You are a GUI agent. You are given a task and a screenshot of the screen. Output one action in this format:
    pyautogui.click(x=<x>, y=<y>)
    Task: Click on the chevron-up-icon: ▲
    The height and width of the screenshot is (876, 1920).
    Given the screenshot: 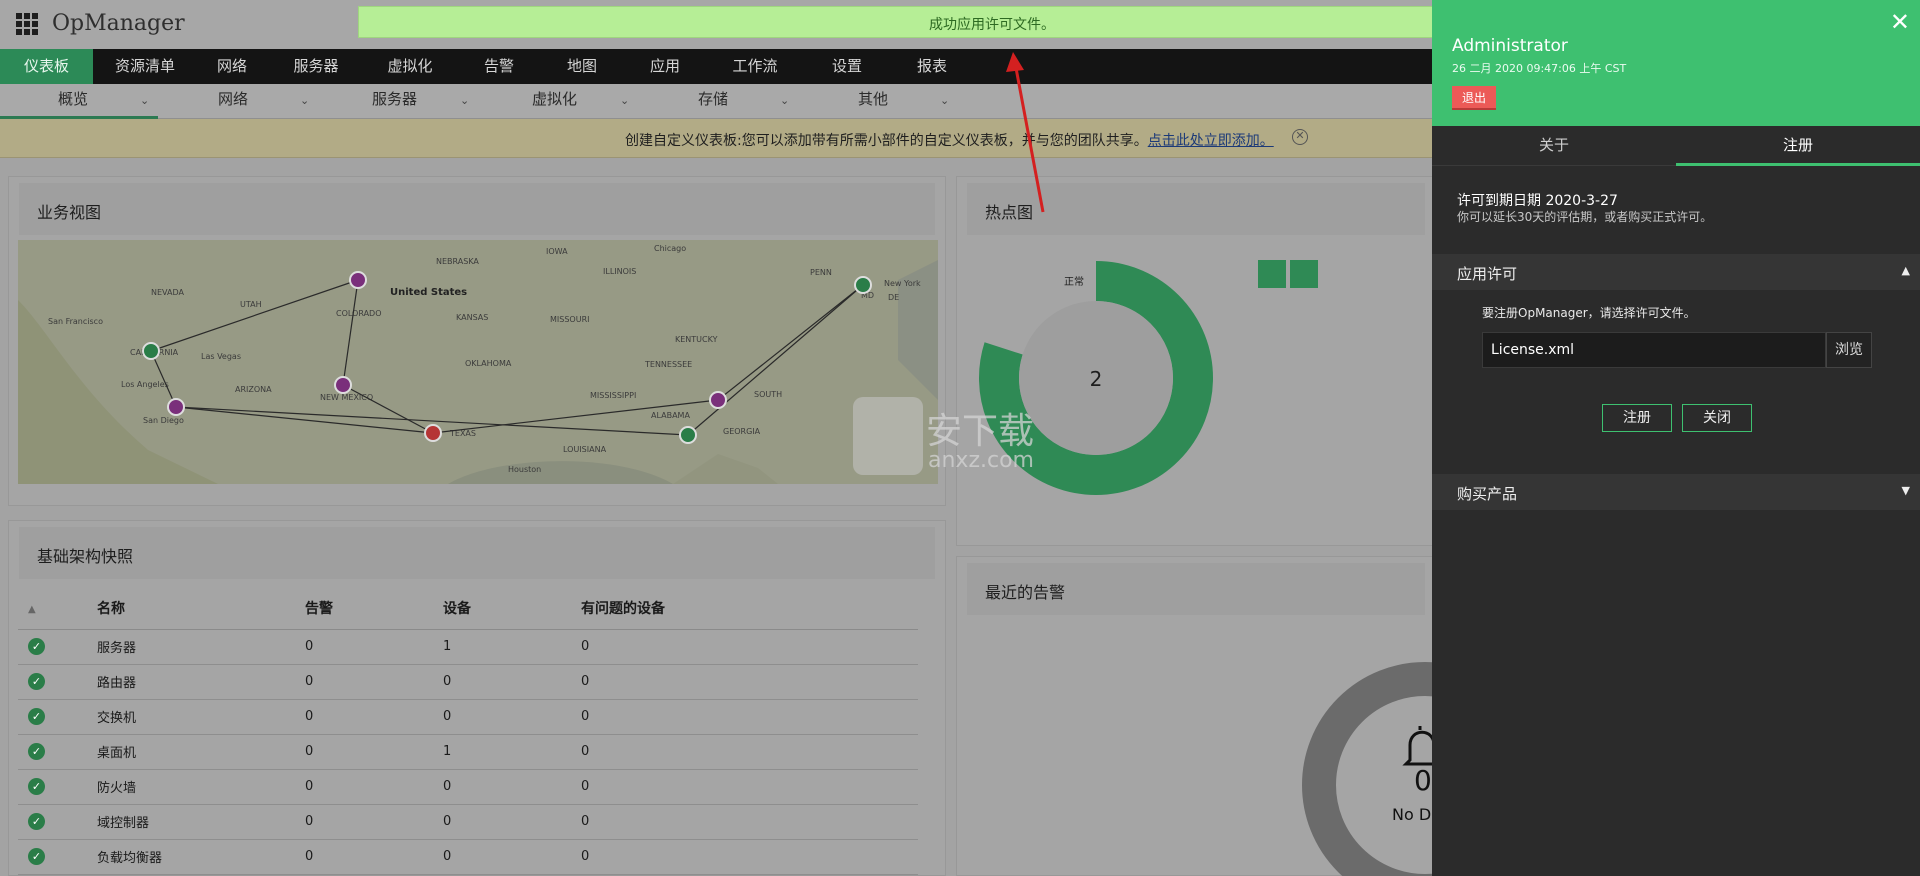 What is the action you would take?
    pyautogui.click(x=1905, y=270)
    